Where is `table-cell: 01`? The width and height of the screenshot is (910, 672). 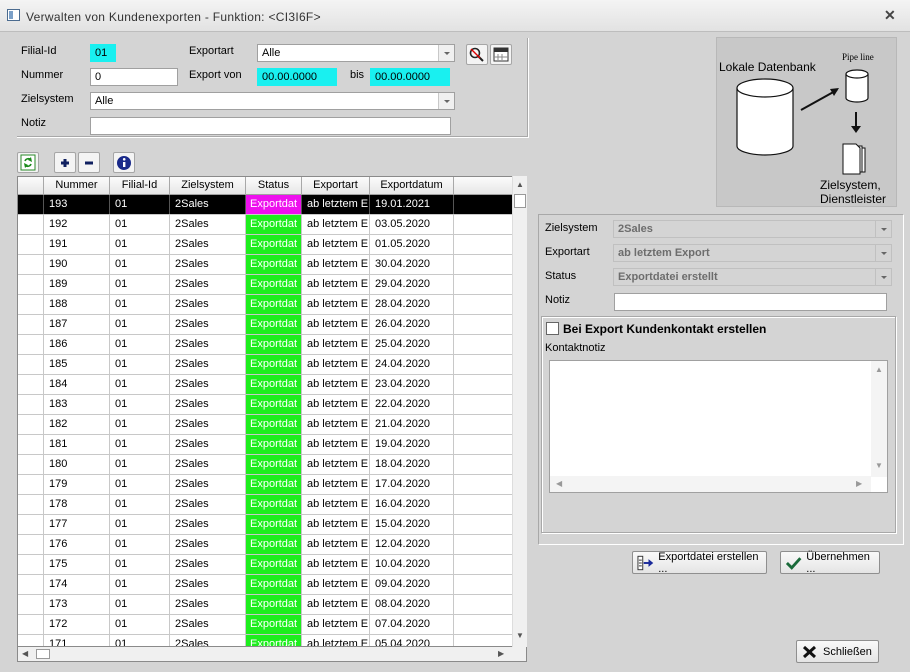 table-cell: 01 is located at coordinates (140, 464).